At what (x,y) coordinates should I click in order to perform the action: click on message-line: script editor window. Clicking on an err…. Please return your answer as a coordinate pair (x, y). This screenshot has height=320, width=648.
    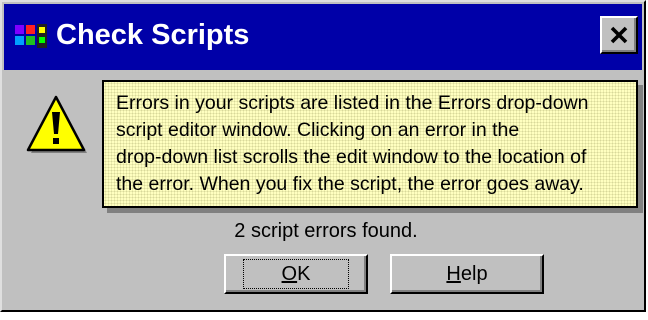
    Looking at the image, I should click on (318, 130).